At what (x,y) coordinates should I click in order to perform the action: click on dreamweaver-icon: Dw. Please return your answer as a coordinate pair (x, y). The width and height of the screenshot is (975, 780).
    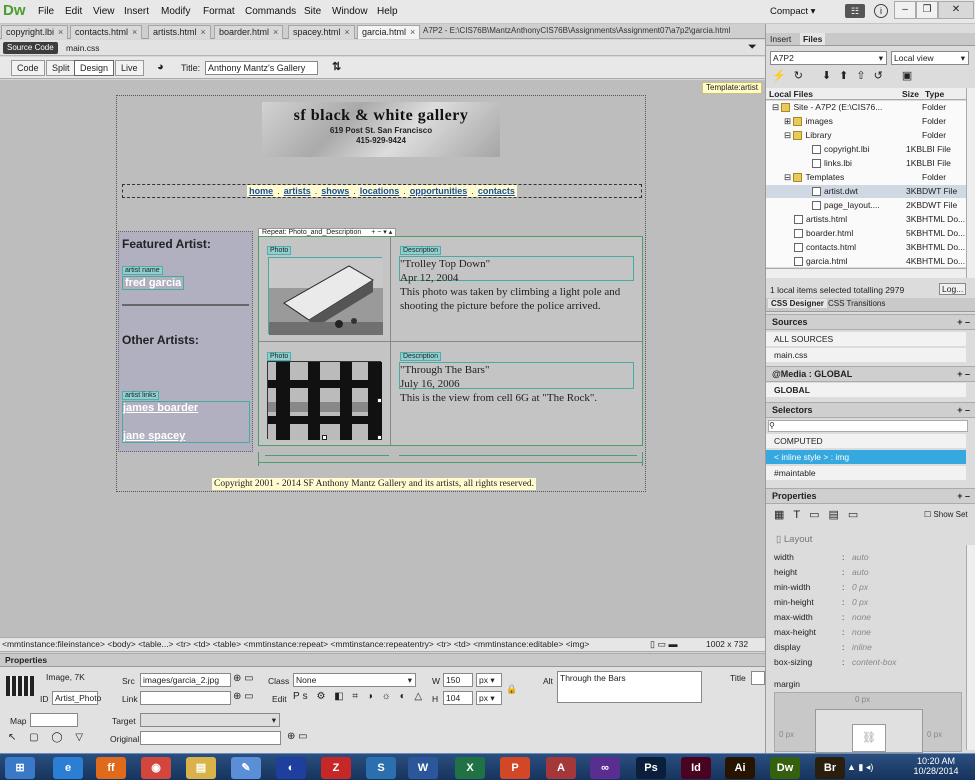
    Looking at the image, I should click on (785, 768).